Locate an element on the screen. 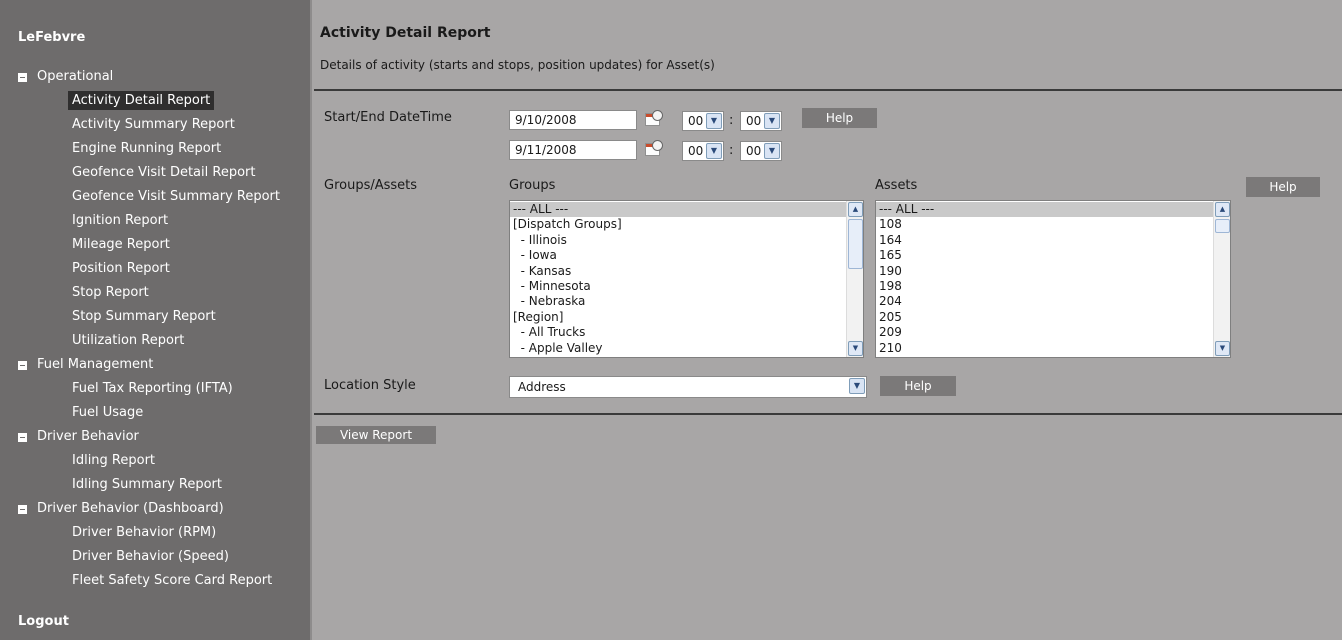  location-style-label: Location Style is located at coordinates (370, 385).